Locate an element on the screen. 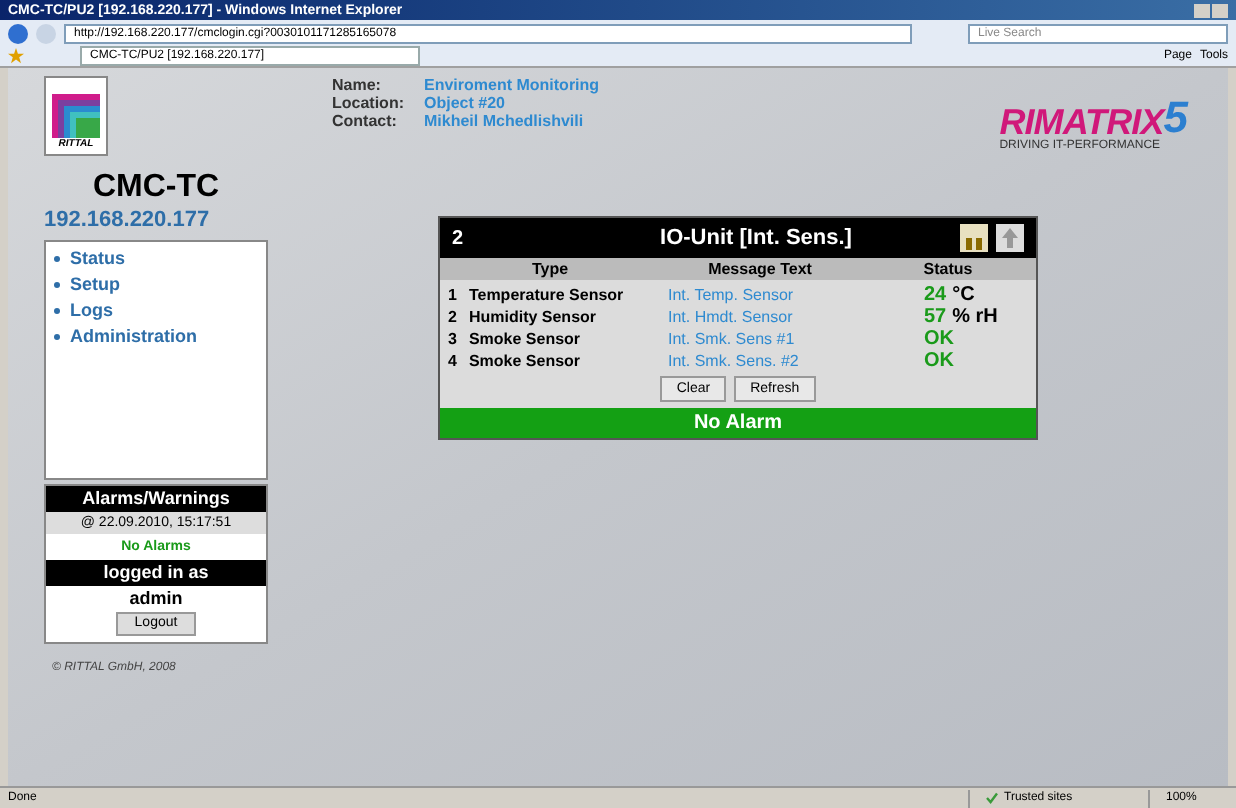 Image resolution: width=1236 pixels, height=808 pixels. column-header: Status is located at coordinates (948, 269).